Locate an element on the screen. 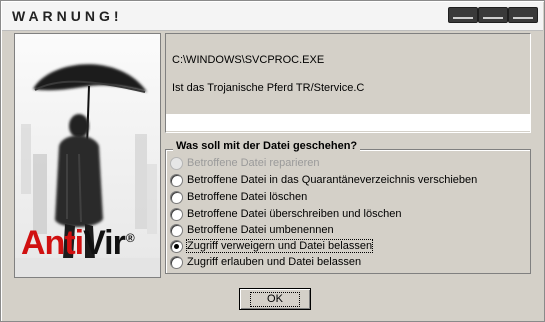 The width and height of the screenshot is (545, 322). radio-delete is located at coordinates (176, 197).